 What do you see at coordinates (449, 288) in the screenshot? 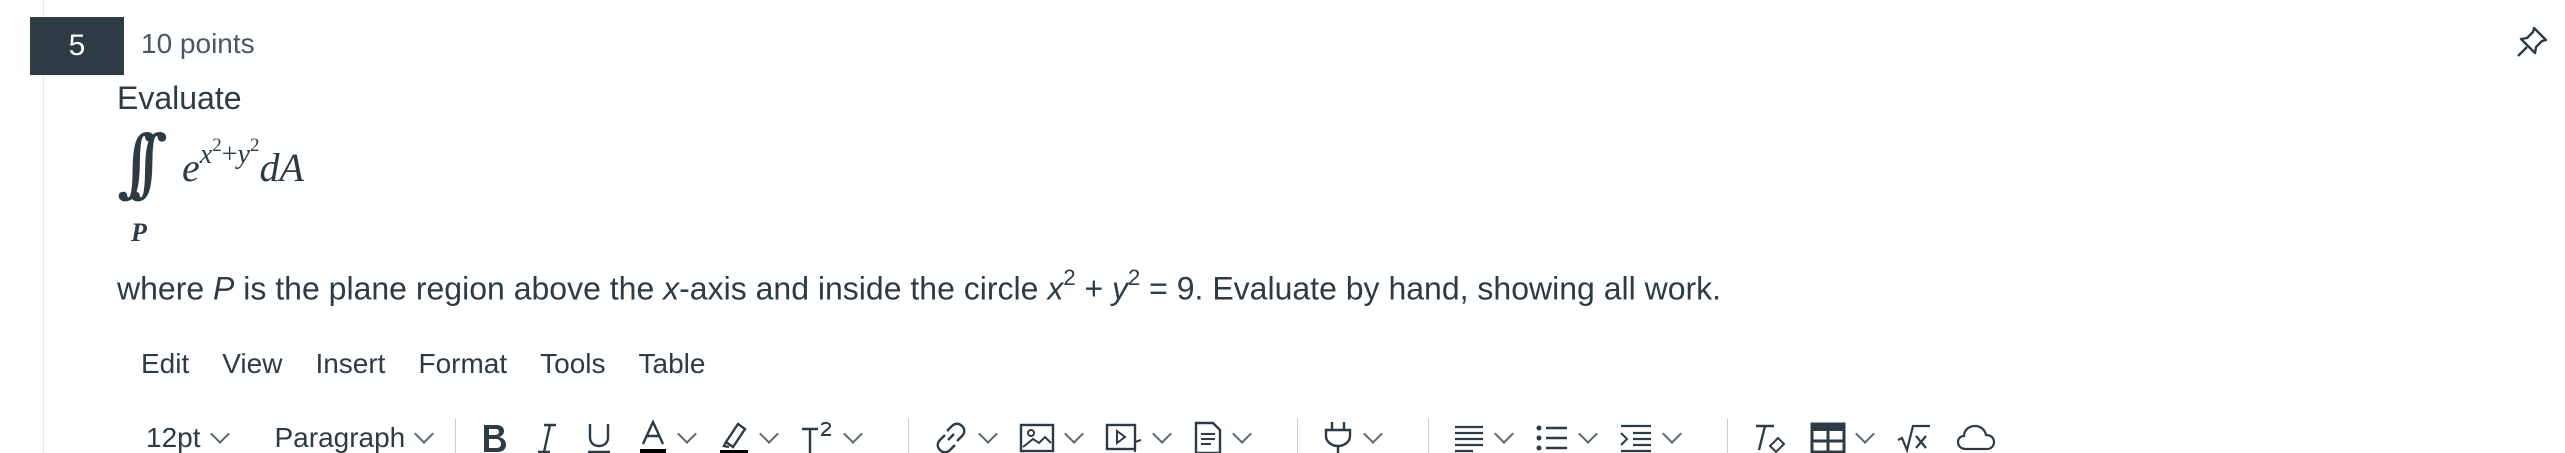
I see `desc-part-2: is the plane region above the` at bounding box center [449, 288].